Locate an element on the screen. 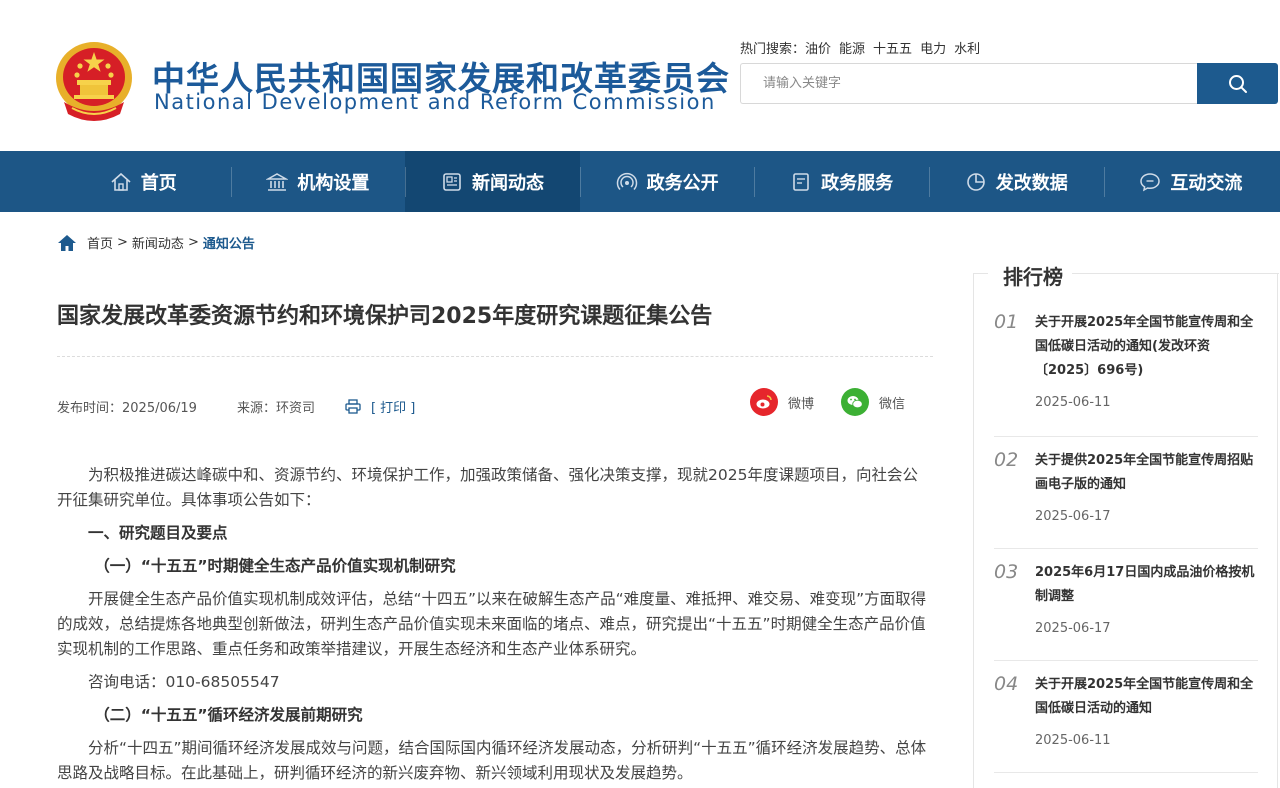 The width and height of the screenshot is (1280, 788). subsection-heading: （二）“十五五”循环经济发展前期研究 is located at coordinates (228, 715).